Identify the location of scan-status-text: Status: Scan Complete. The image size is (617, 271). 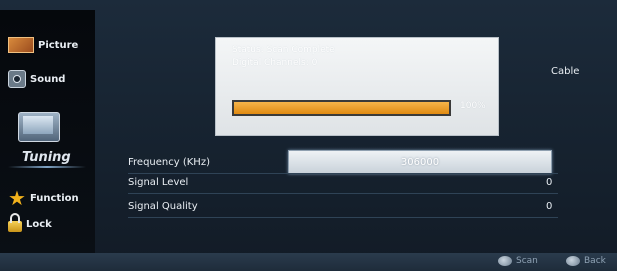
(283, 50).